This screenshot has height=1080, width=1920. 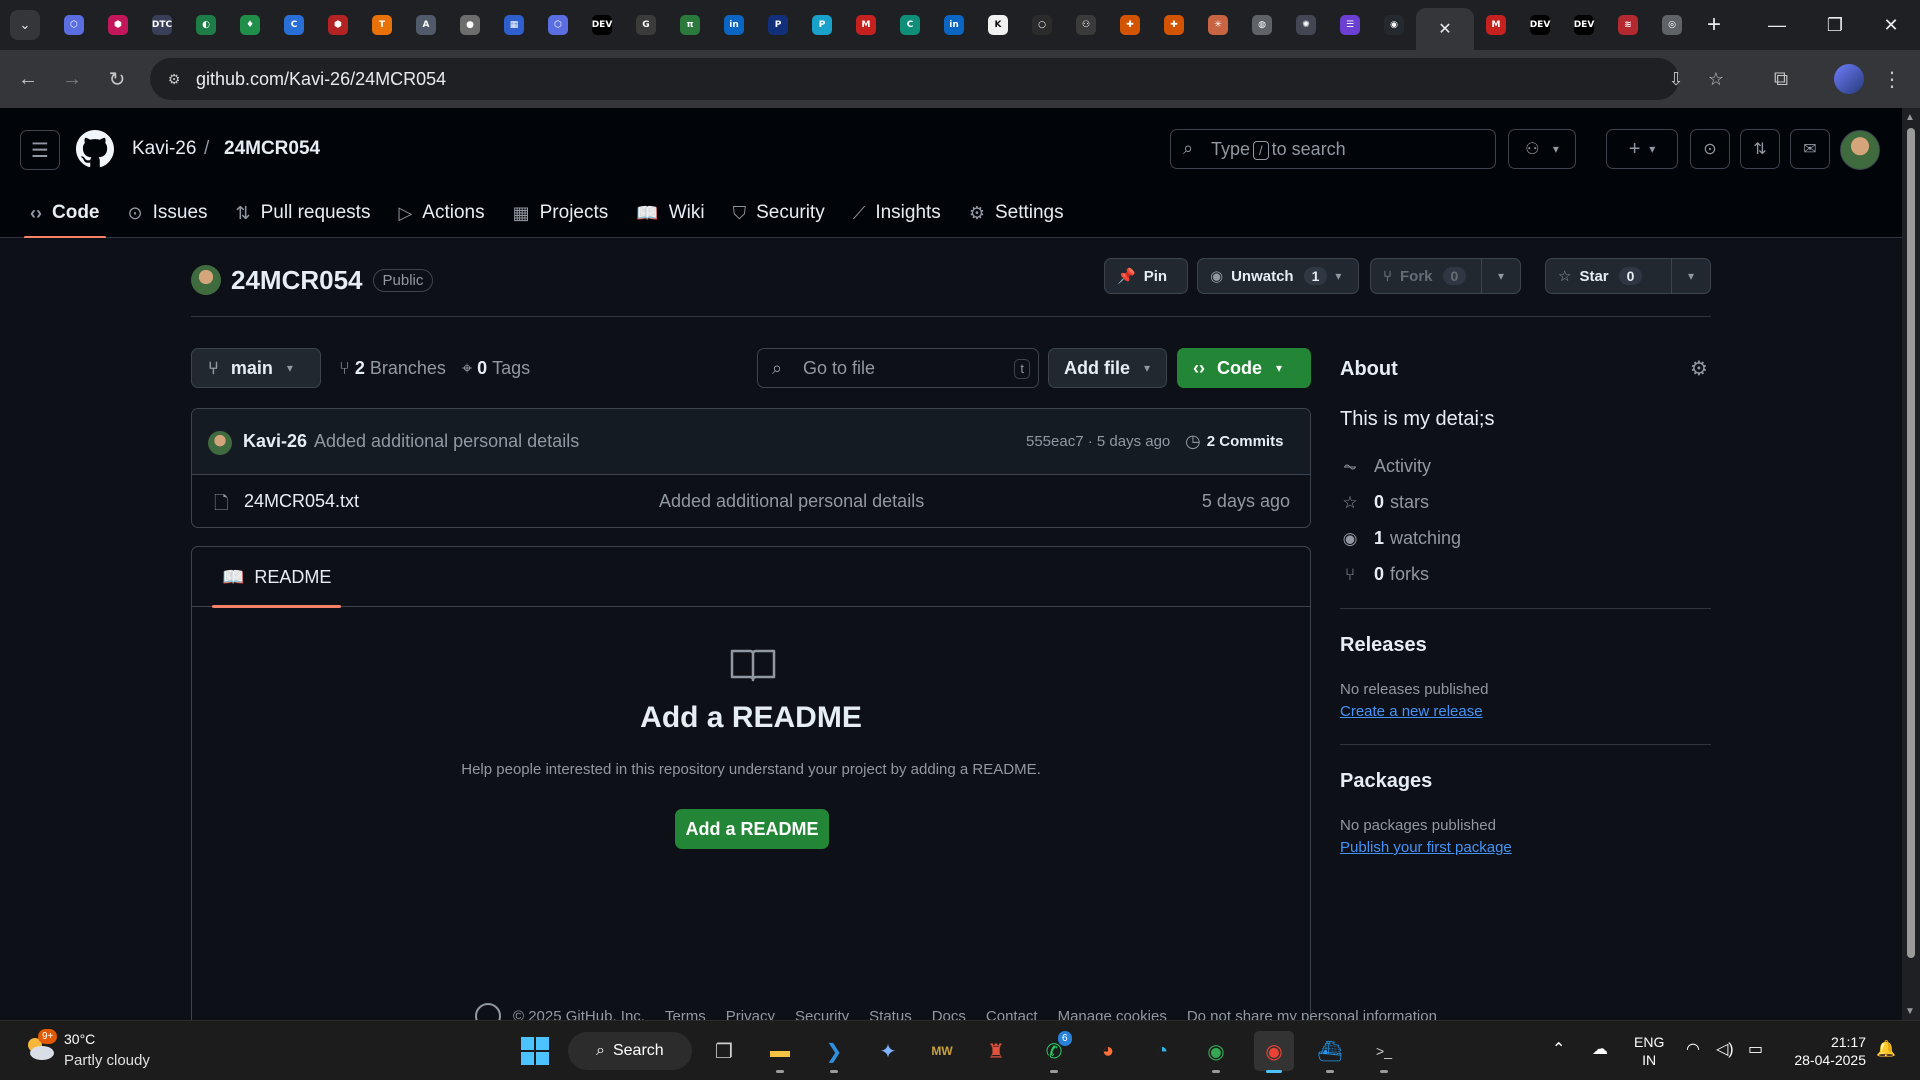 What do you see at coordinates (1835, 25) in the screenshot?
I see `restore-button: ❐` at bounding box center [1835, 25].